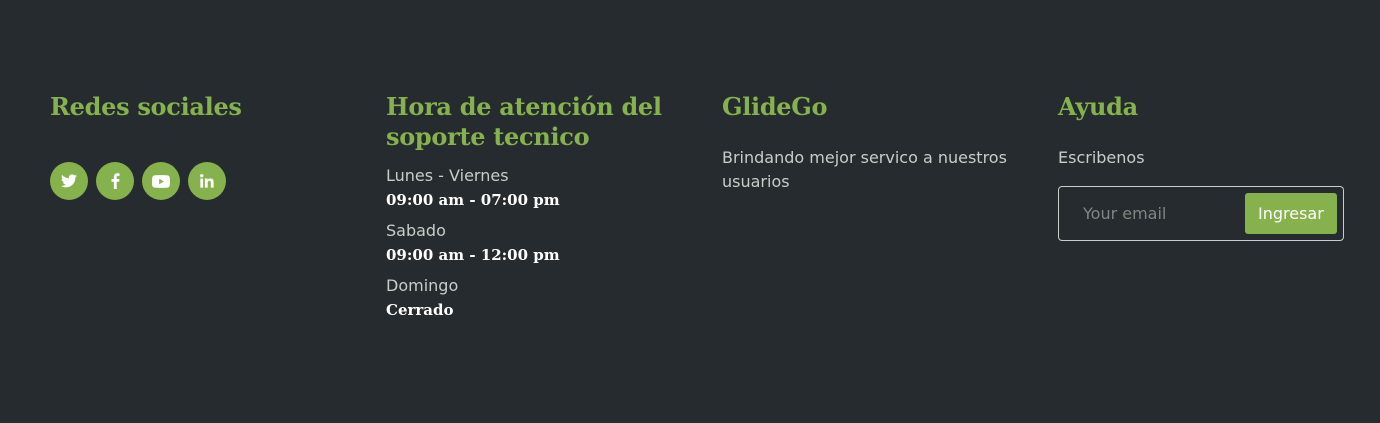  I want to click on email-input, so click(1152, 213).